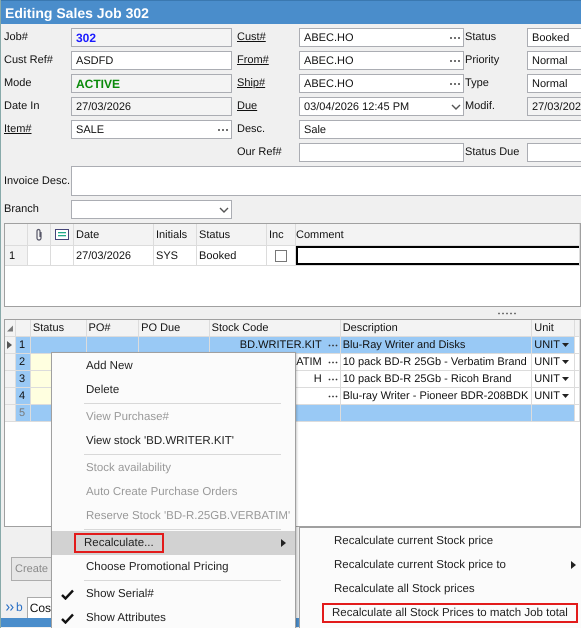 The image size is (581, 628). What do you see at coordinates (10, 328) in the screenshot?
I see `corner-triangle-icon` at bounding box center [10, 328].